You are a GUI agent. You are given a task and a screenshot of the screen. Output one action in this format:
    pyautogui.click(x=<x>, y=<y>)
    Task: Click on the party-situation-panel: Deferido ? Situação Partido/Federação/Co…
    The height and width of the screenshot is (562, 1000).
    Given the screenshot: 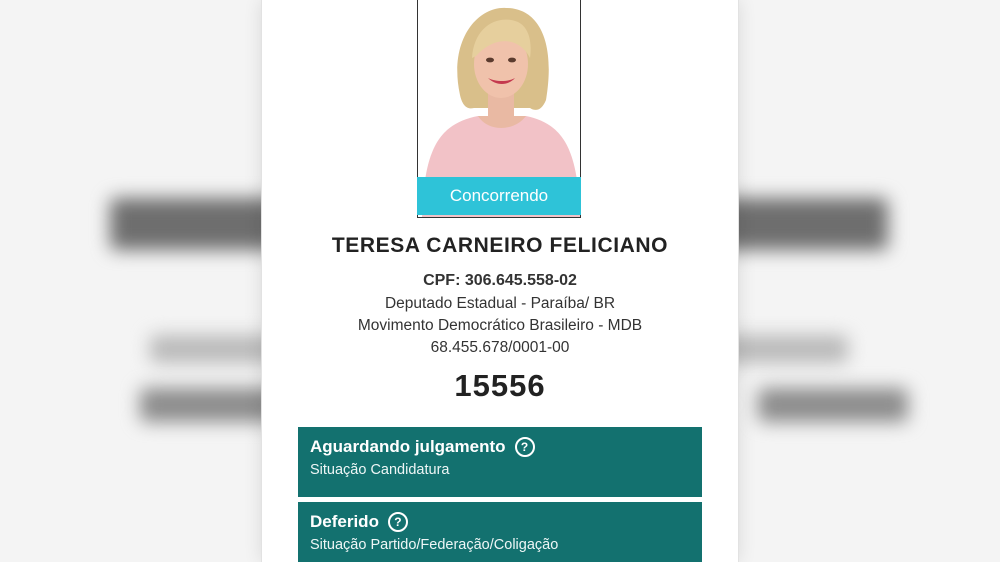 What is the action you would take?
    pyautogui.click(x=500, y=532)
    